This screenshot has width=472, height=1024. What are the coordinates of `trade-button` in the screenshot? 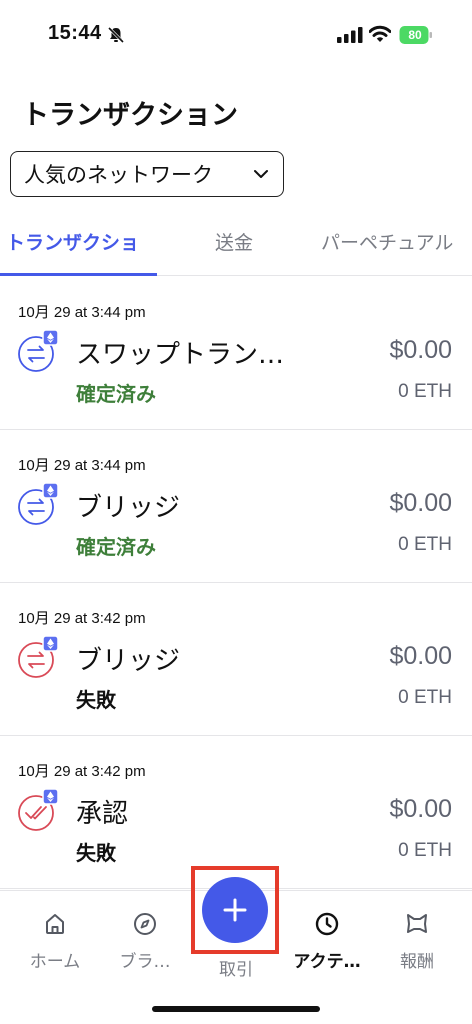 It's located at (235, 910).